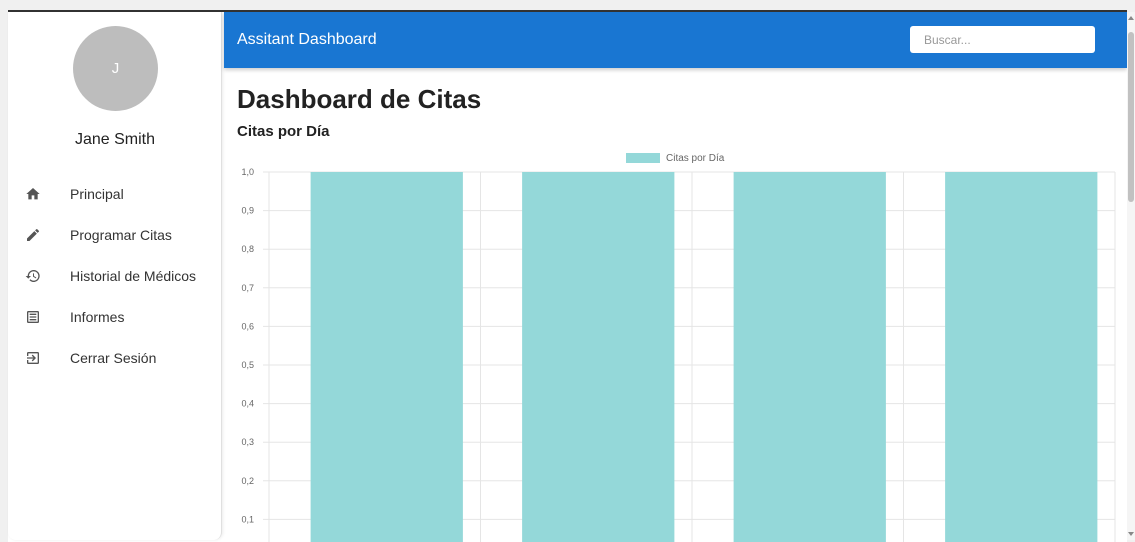 Image resolution: width=1135 pixels, height=542 pixels. I want to click on avatar: J, so click(115, 68).